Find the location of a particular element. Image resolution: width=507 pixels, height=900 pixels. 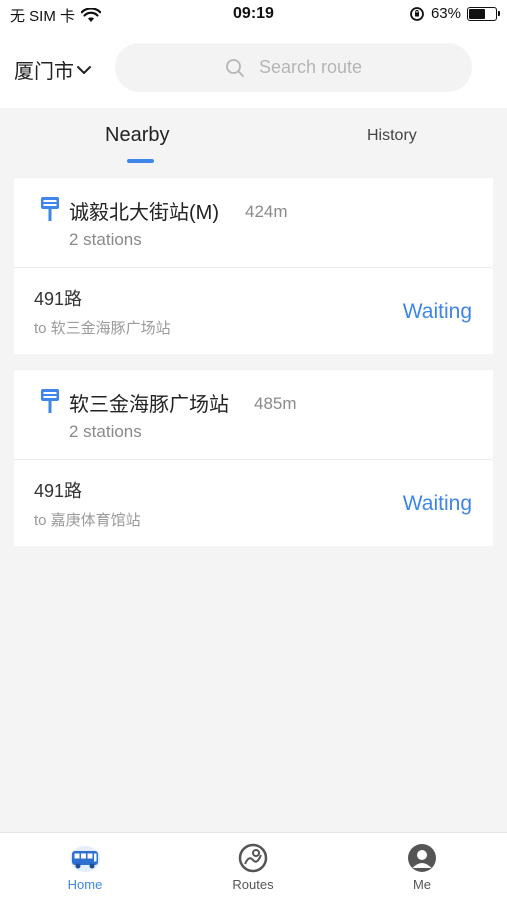

nav-home: Home is located at coordinates (85, 867).